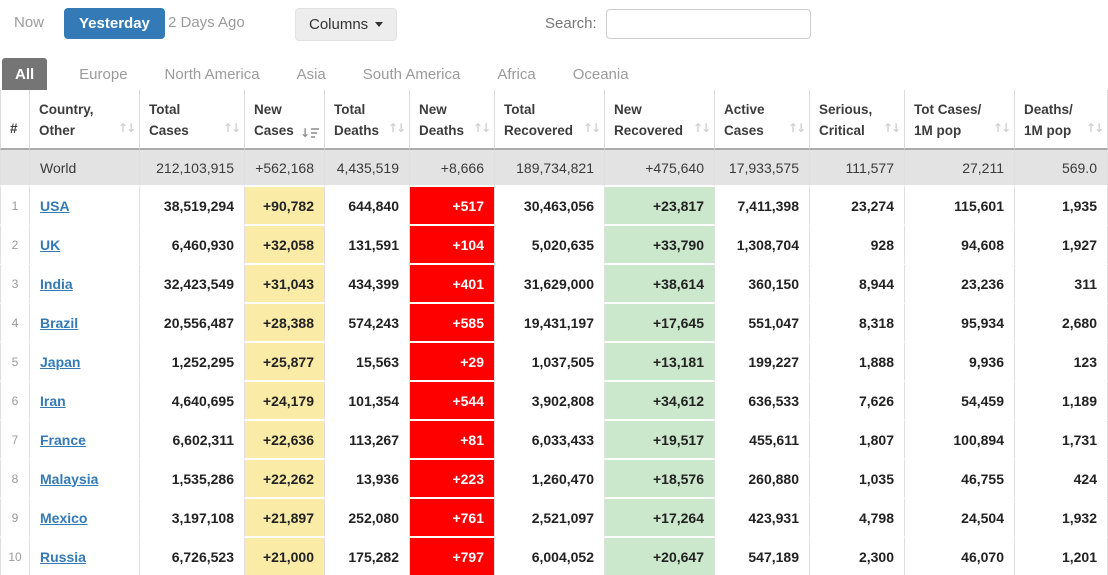 The width and height of the screenshot is (1108, 575). What do you see at coordinates (15, 284) in the screenshot?
I see `cell-rank: 3` at bounding box center [15, 284].